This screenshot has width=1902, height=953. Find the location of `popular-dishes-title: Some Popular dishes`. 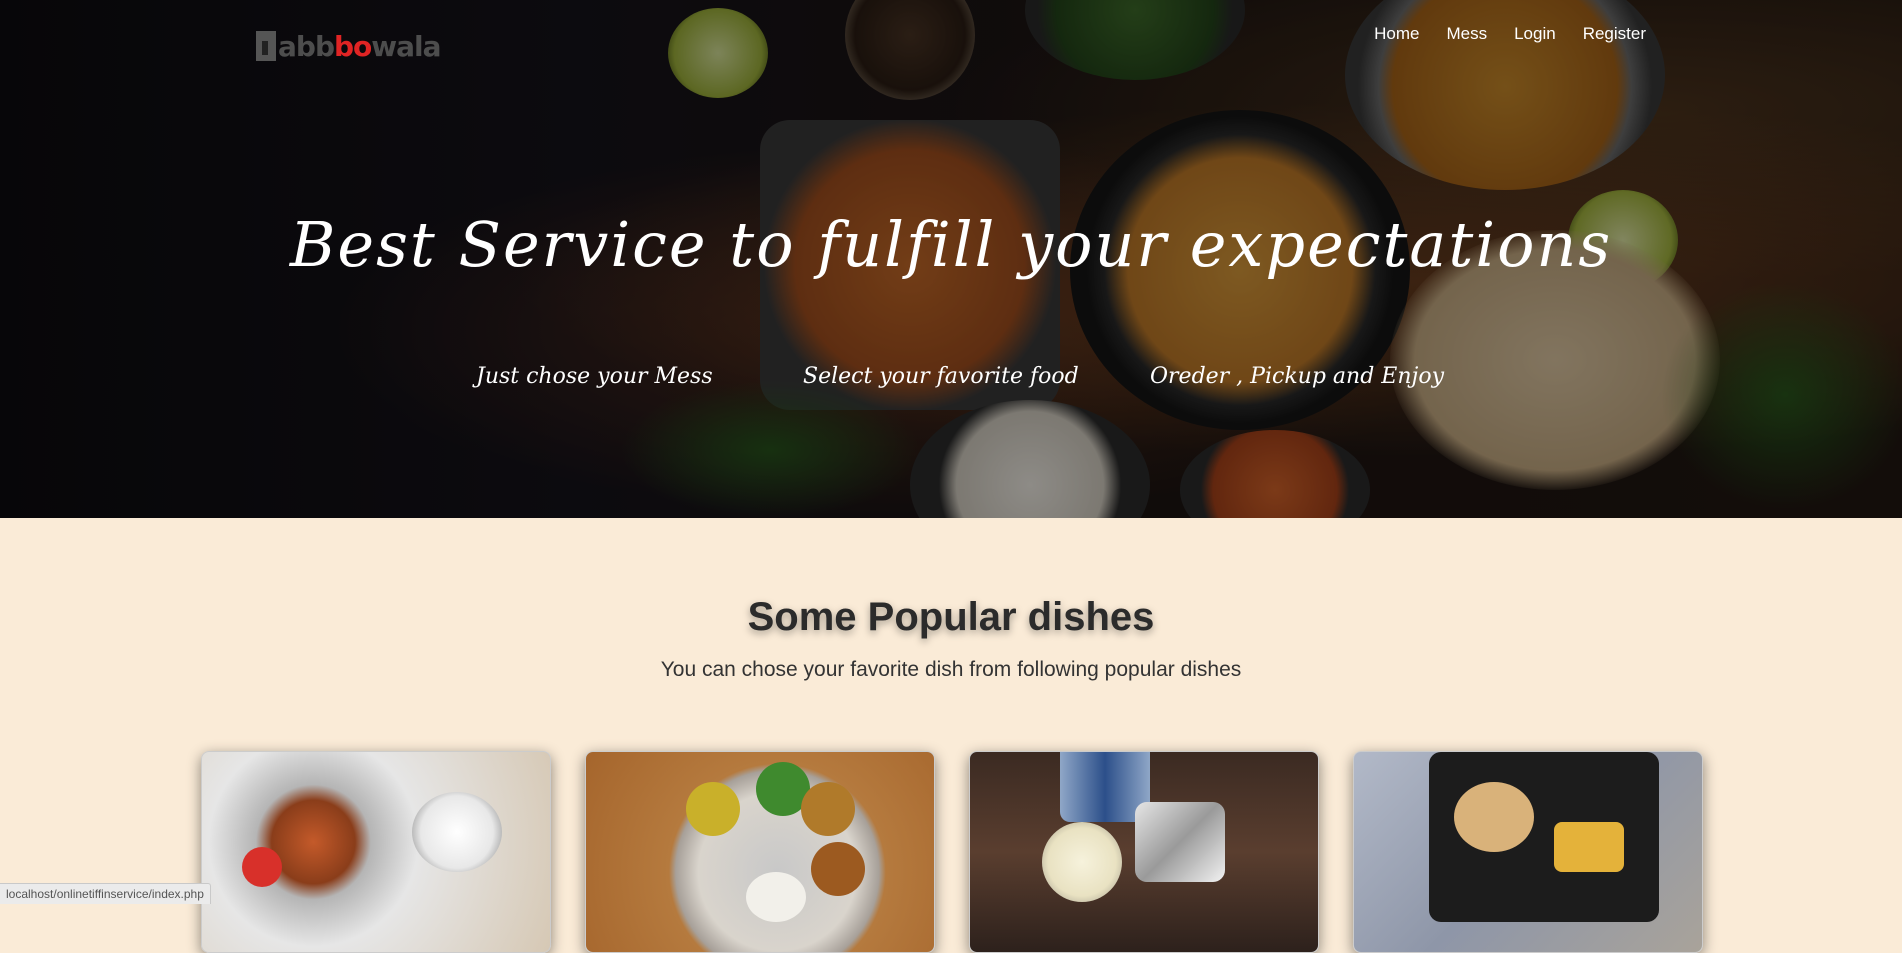

popular-dishes-title: Some Popular dishes is located at coordinates (951, 617).